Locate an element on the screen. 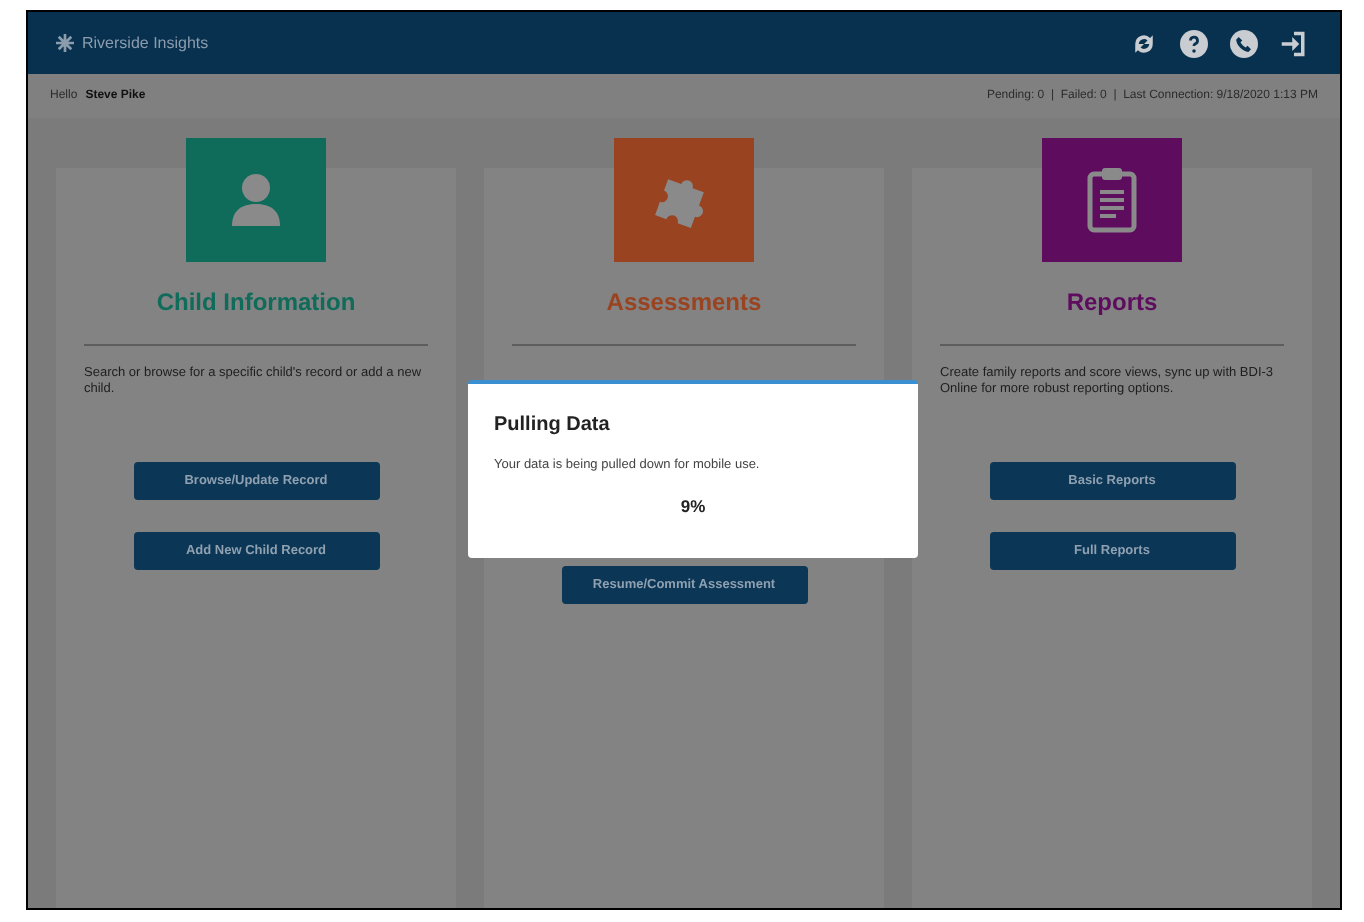  progress-percent: 9% is located at coordinates (693, 506).